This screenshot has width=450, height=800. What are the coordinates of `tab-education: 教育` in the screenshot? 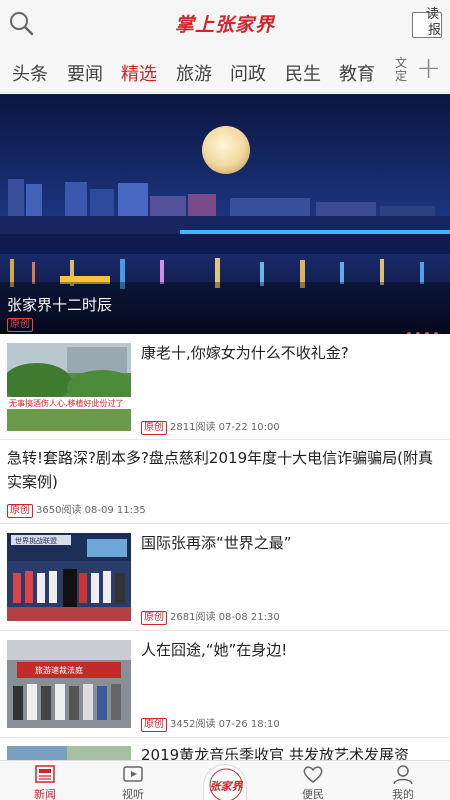 It's located at (357, 73).